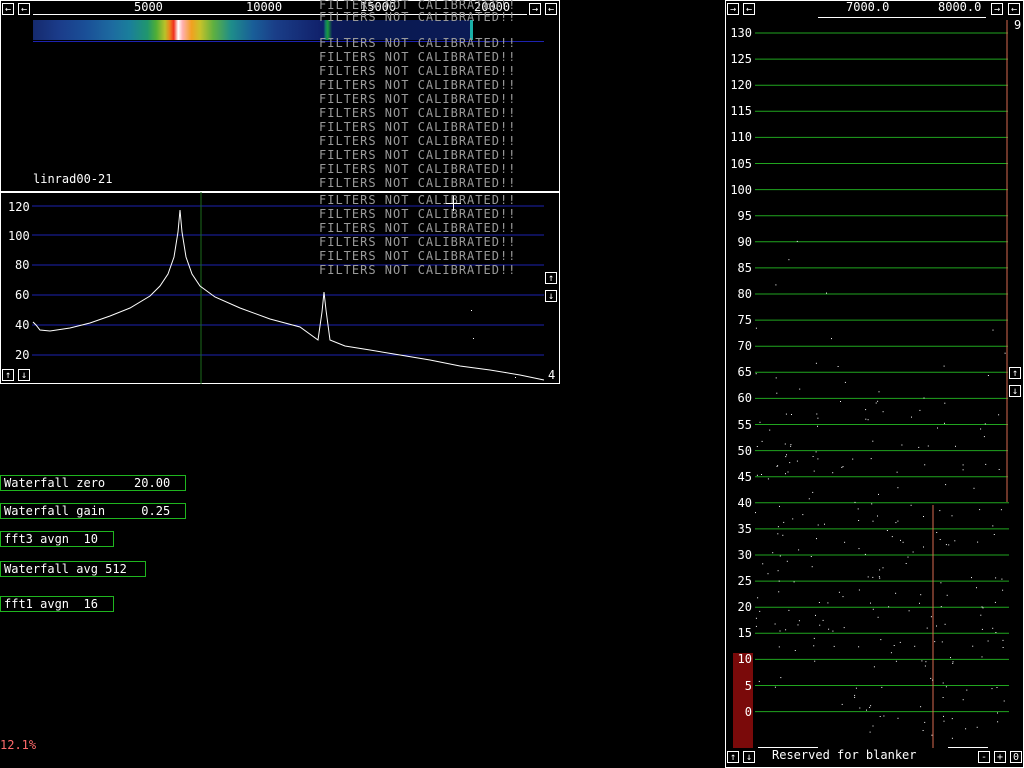 This screenshot has width=1024, height=768. Describe the element at coordinates (733, 757) in the screenshot. I see `up-arrow-button-r2: ↑` at that location.